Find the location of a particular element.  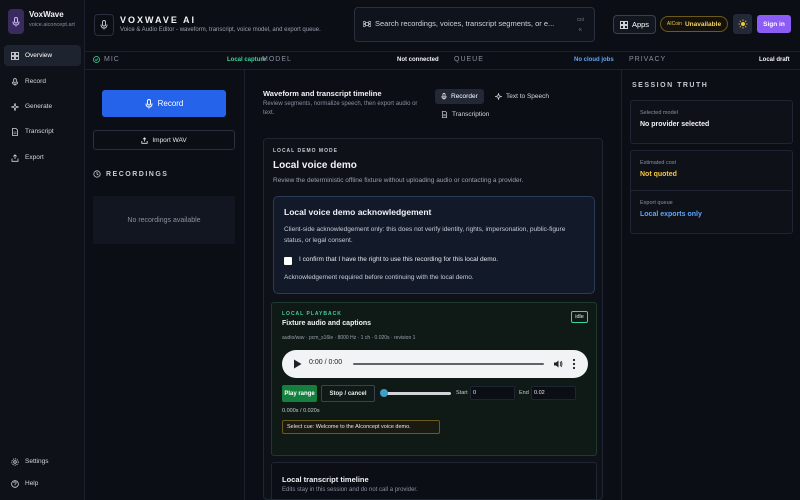

export-icon is located at coordinates (15, 157).